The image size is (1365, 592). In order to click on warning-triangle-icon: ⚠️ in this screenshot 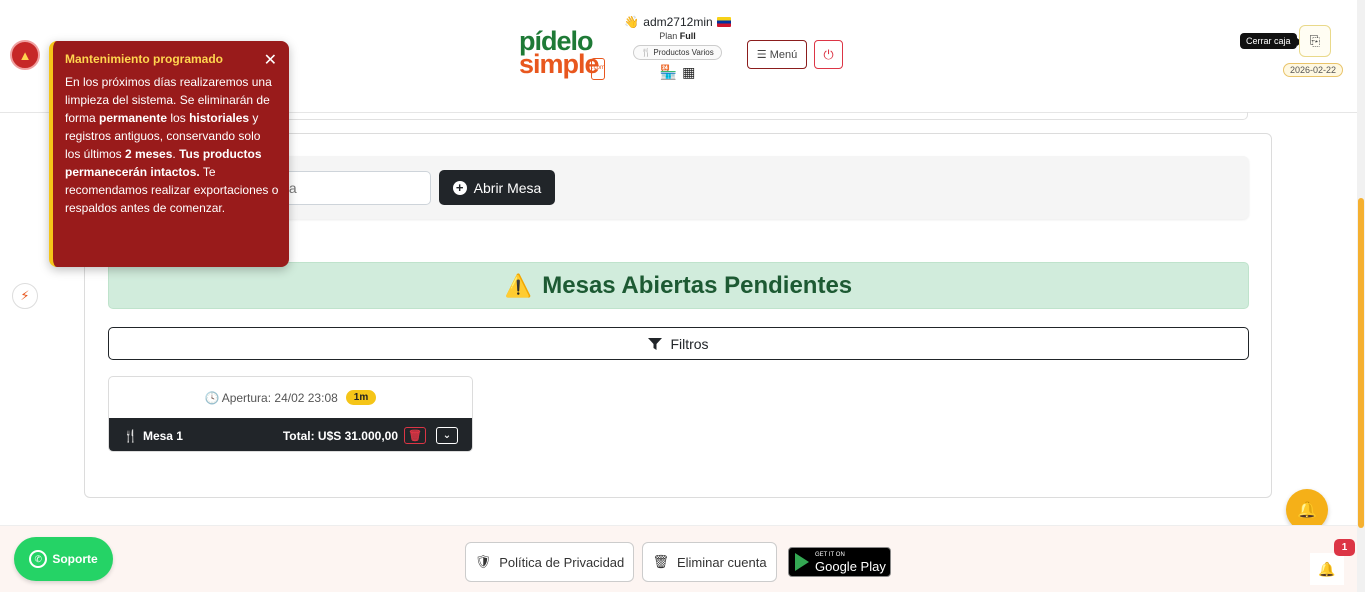, I will do `click(518, 285)`.